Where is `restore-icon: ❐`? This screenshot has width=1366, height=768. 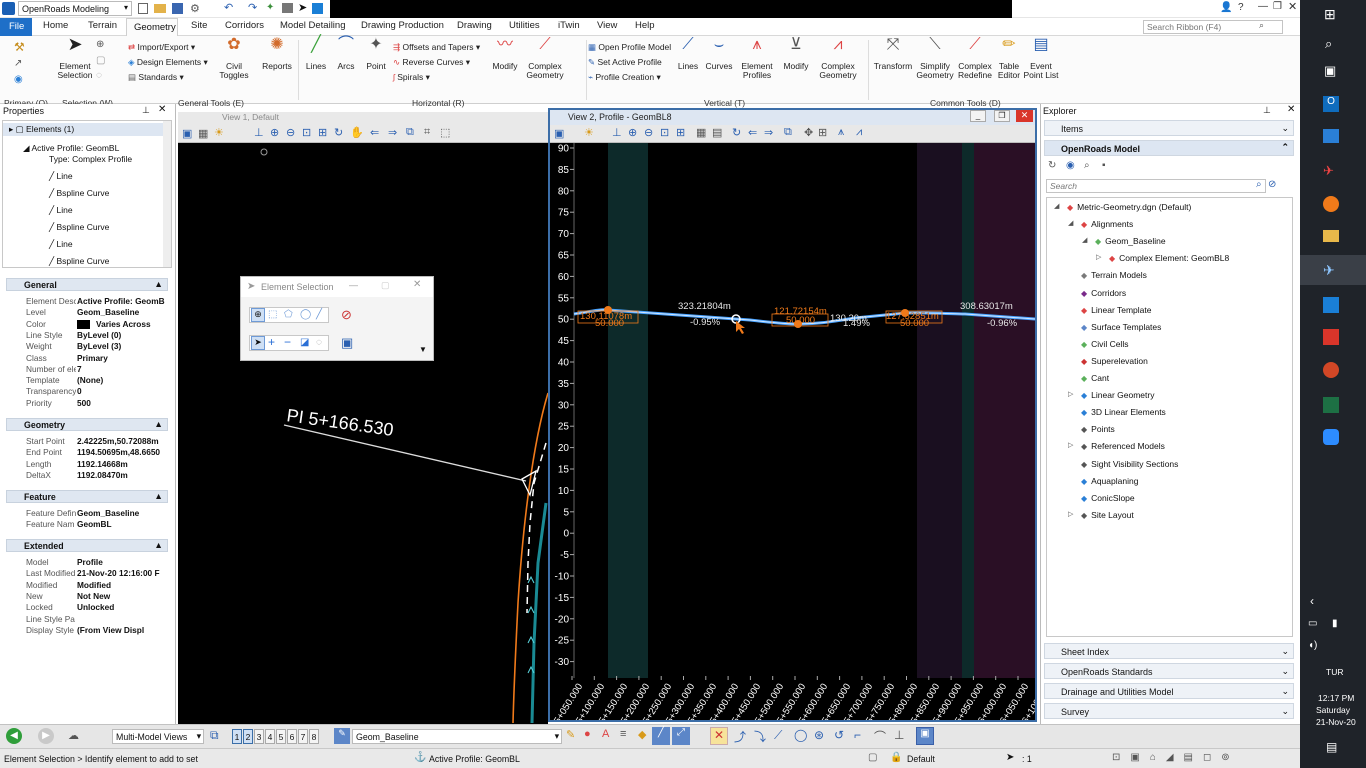
restore-icon: ❐ is located at coordinates (1002, 116).